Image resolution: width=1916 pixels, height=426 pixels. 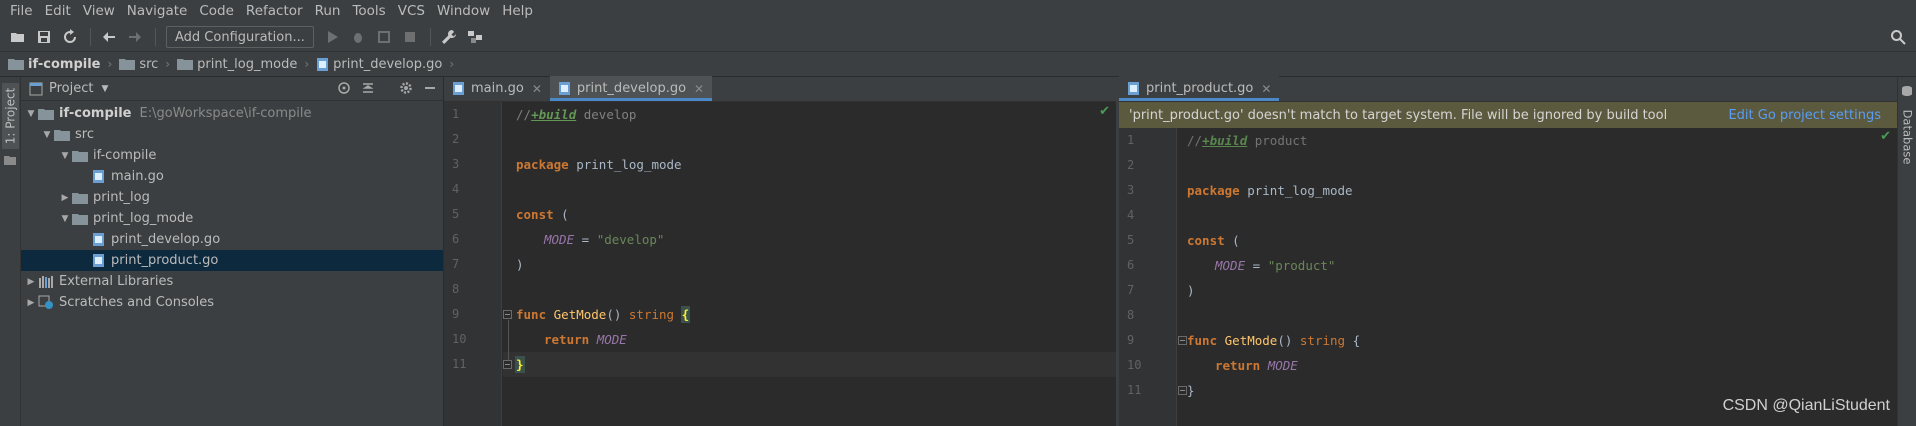 I want to click on tree-item-print-product-go: print_product.go, so click(x=232, y=260).